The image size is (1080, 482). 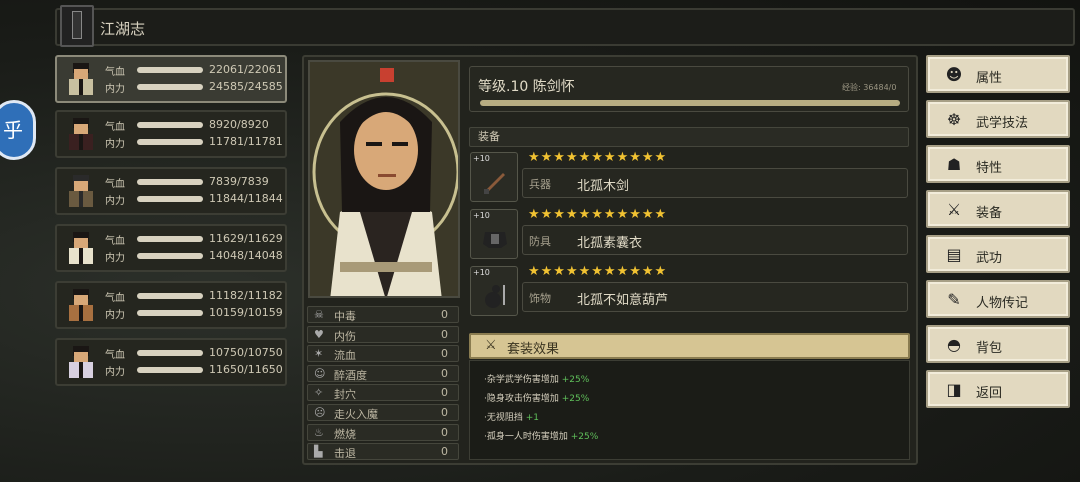 I want to click on side-round-button: 乎, so click(x=18, y=130).